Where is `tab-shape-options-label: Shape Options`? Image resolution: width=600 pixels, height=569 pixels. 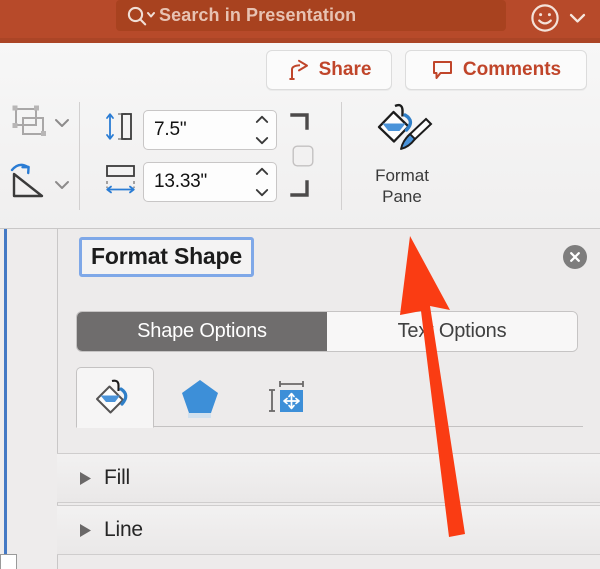
tab-shape-options-label: Shape Options is located at coordinates (202, 331).